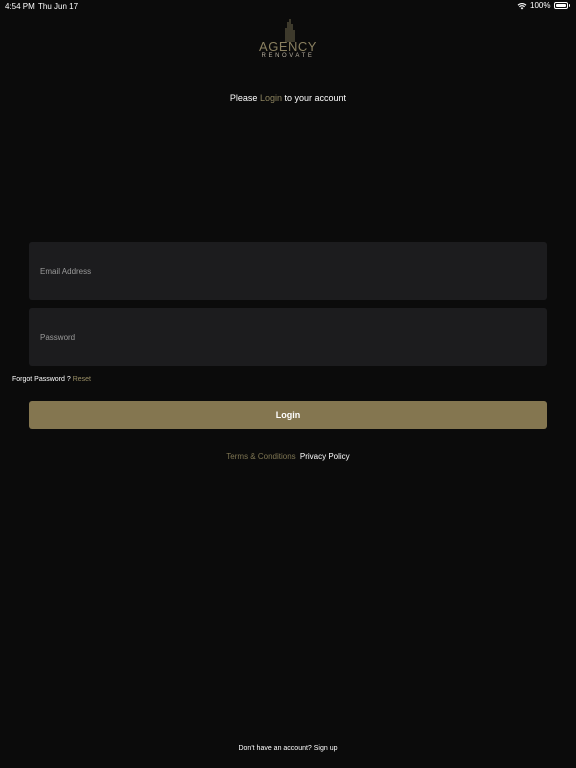 This screenshot has height=768, width=576. What do you see at coordinates (58, 6) in the screenshot?
I see `status-date: Thu Jun 17` at bounding box center [58, 6].